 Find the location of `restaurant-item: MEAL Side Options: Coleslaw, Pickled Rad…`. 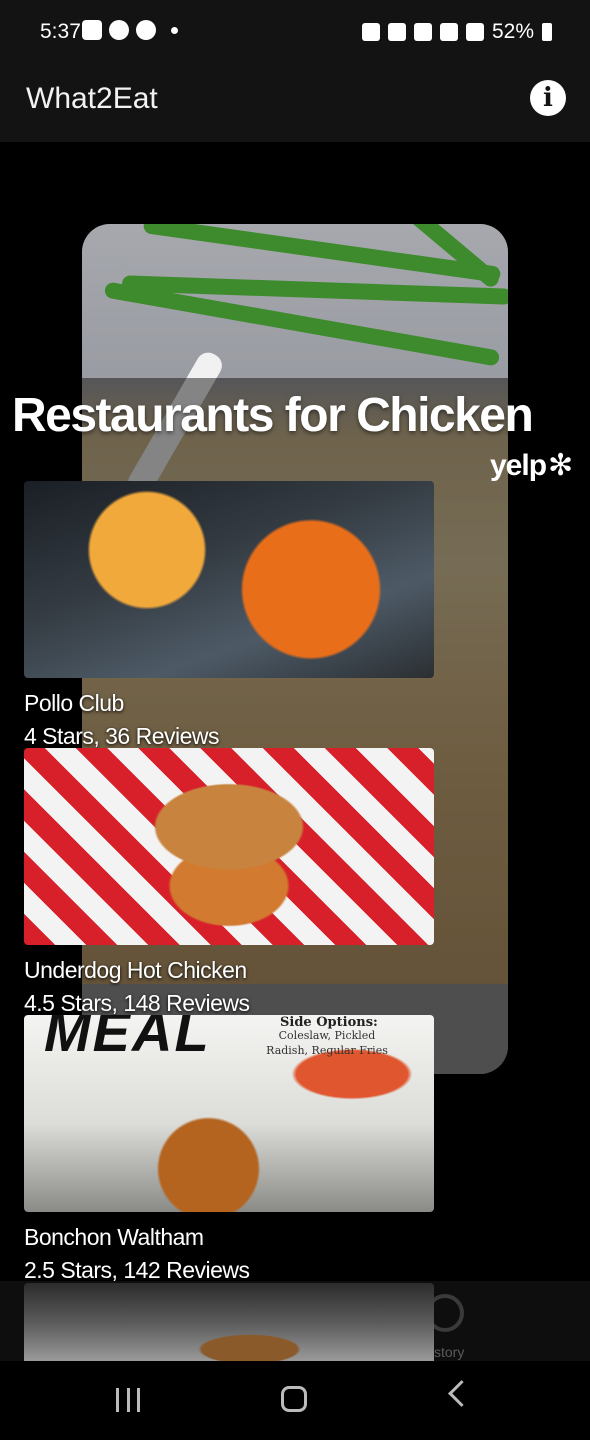

restaurant-item: MEAL Side Options: Coleslaw, Pickled Rad… is located at coordinates (234, 1149).